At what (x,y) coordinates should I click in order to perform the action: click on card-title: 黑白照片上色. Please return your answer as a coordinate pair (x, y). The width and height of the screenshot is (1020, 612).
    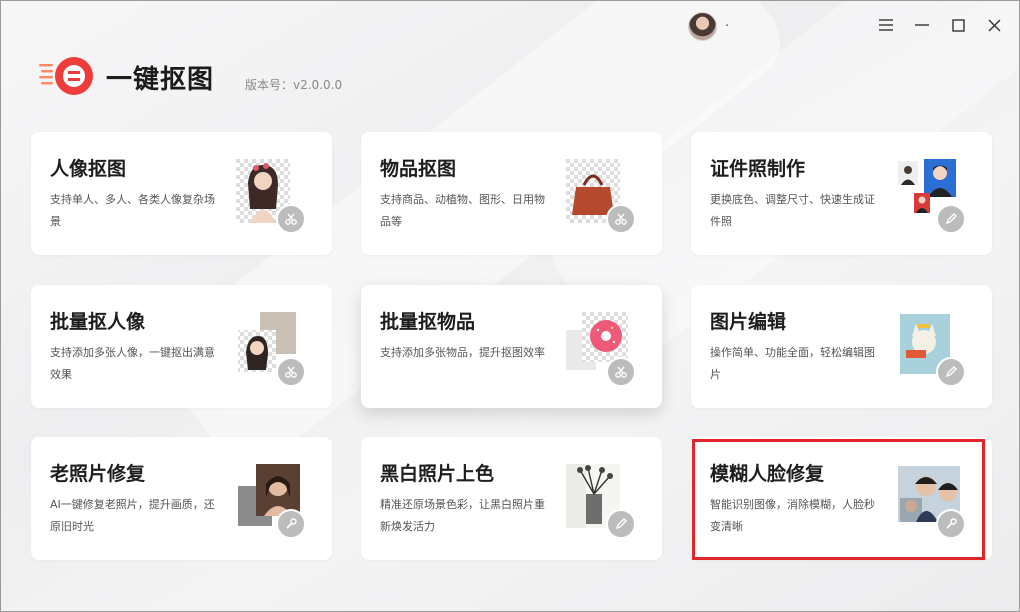
    Looking at the image, I should click on (437, 474).